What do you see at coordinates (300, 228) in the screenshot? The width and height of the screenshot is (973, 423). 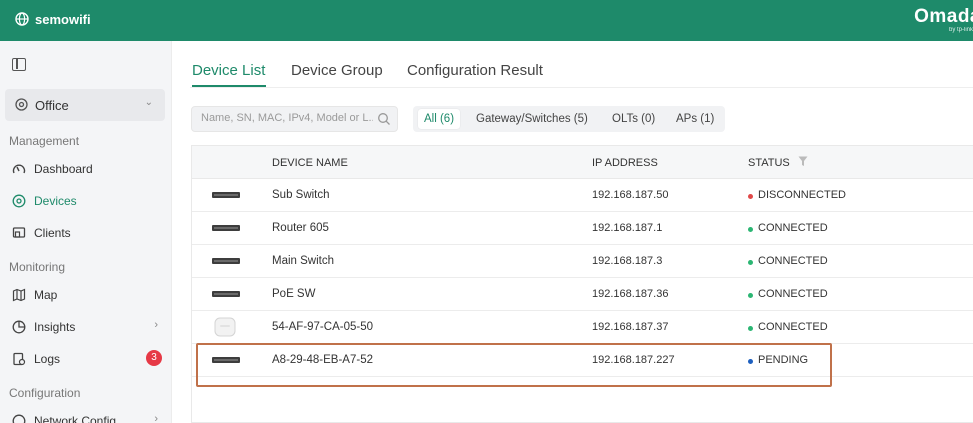 I see `device-name: Router 605` at bounding box center [300, 228].